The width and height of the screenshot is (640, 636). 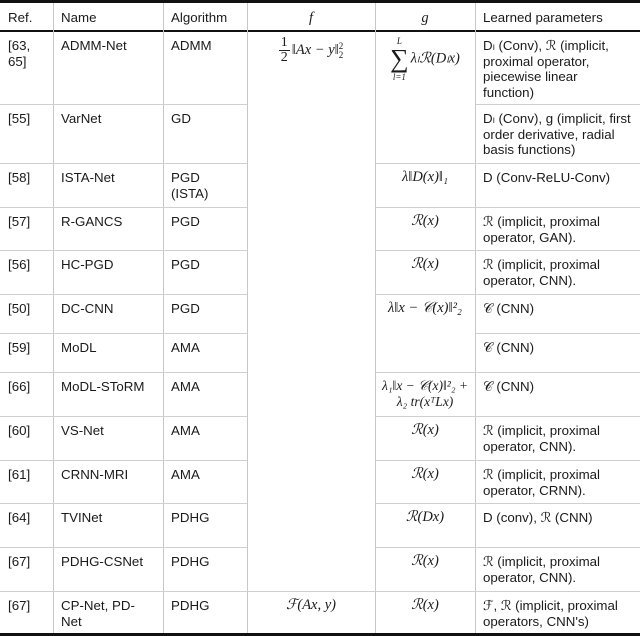 I want to click on row-ref: [50], so click(x=19, y=308).